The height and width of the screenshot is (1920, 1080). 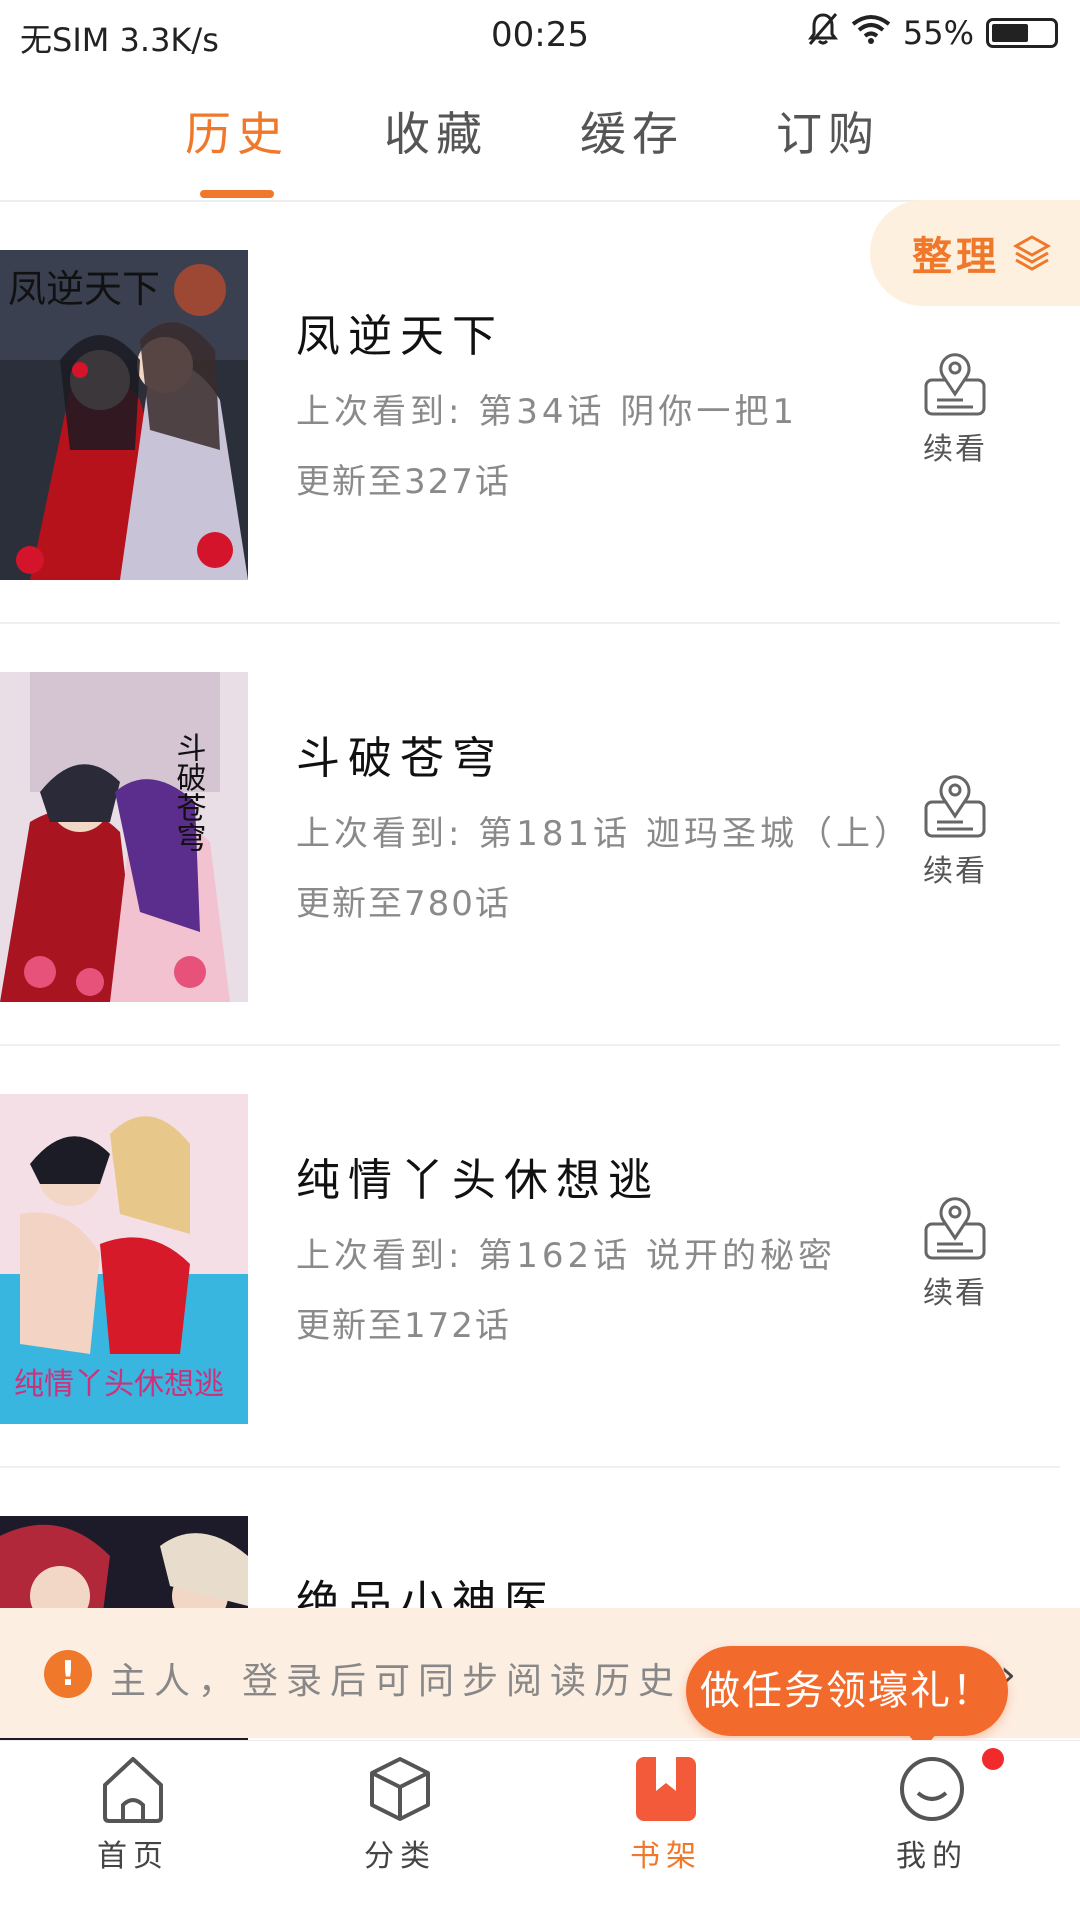 What do you see at coordinates (666, 1789) in the screenshot?
I see `bookshelf-icon` at bounding box center [666, 1789].